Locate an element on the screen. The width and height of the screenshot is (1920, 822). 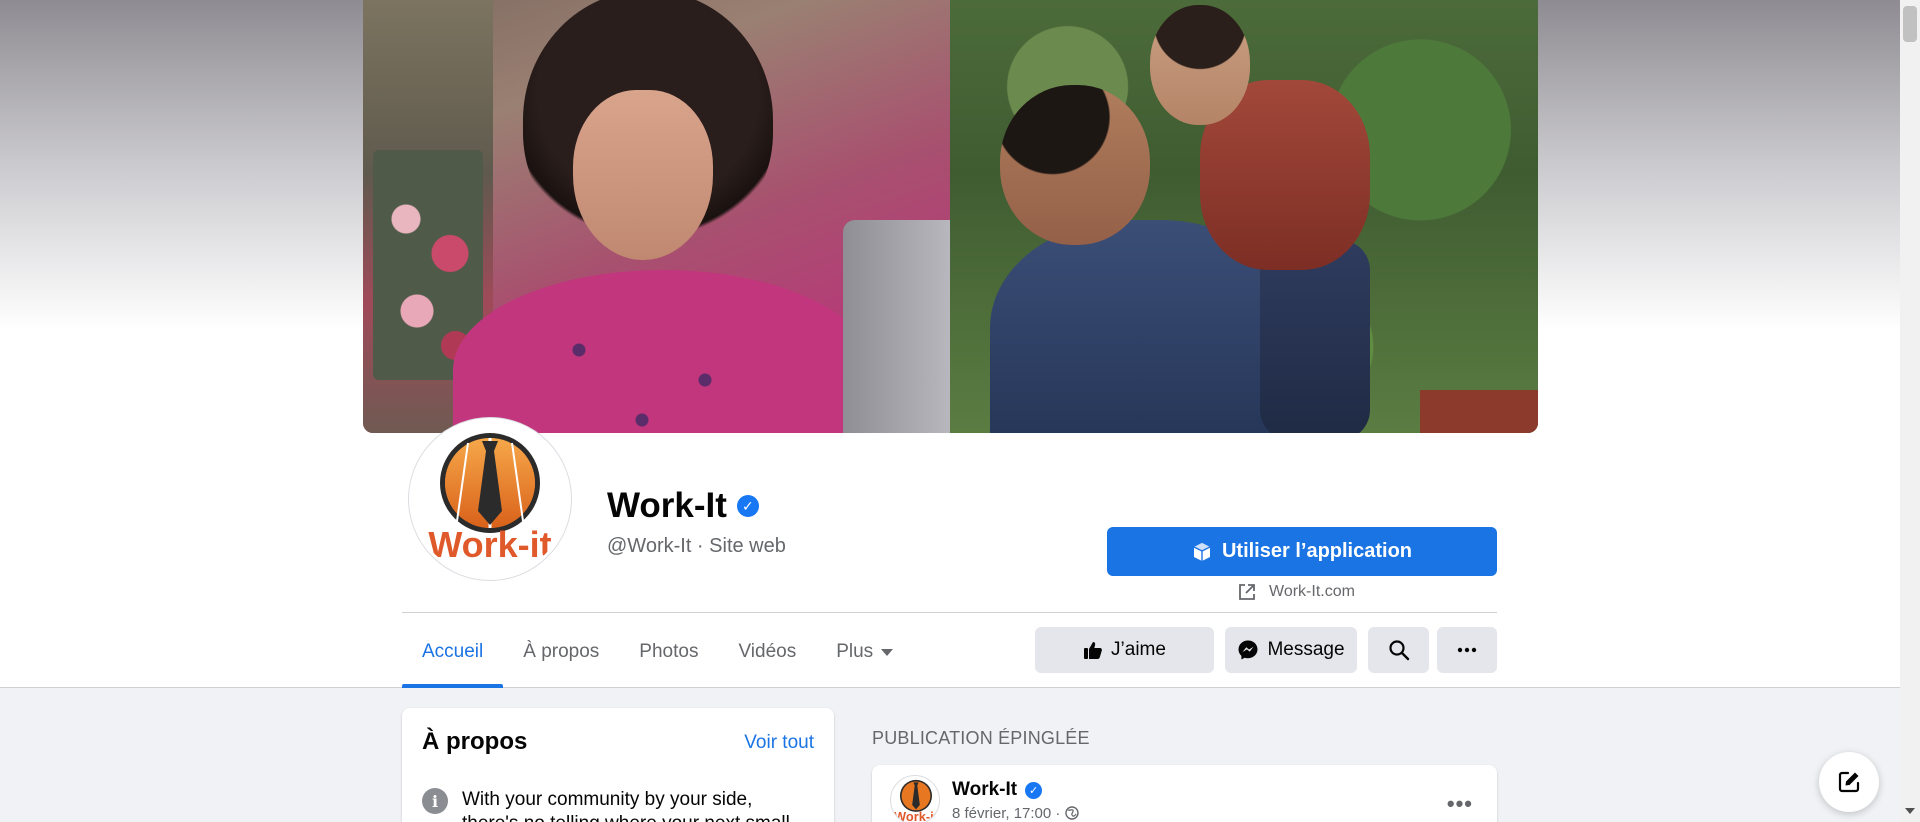
website-link: Work-It.com is located at coordinates (1296, 592).